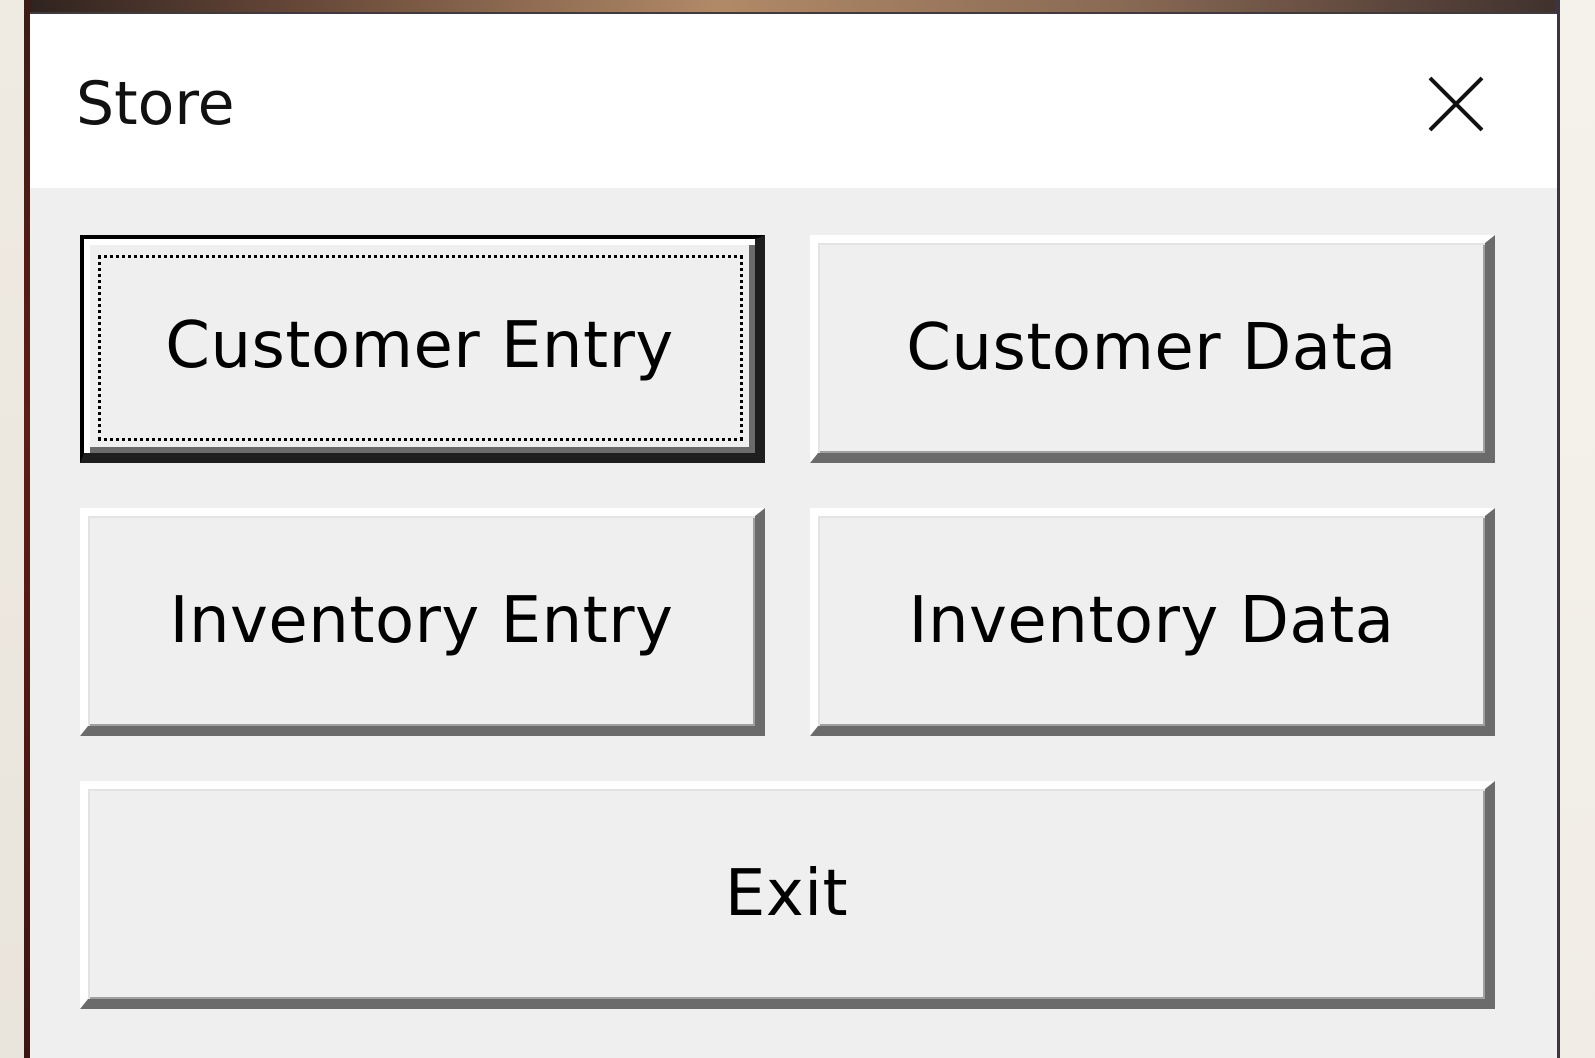 This screenshot has width=1595, height=1058. I want to click on customer-data-label: Customer Data, so click(1151, 348).